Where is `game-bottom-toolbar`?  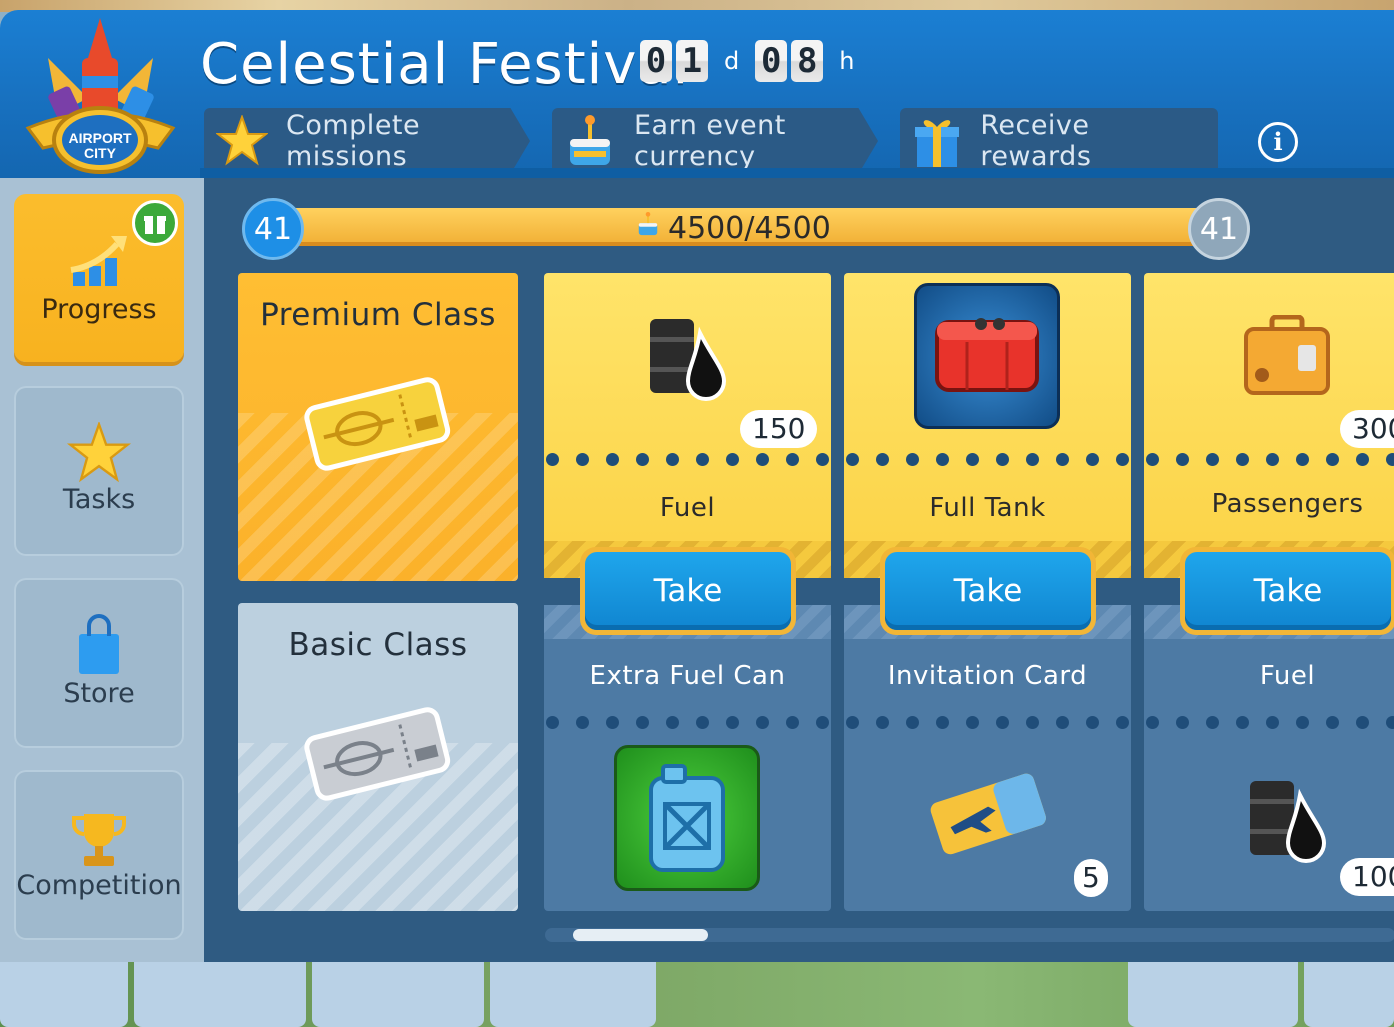 game-bottom-toolbar is located at coordinates (697, 994).